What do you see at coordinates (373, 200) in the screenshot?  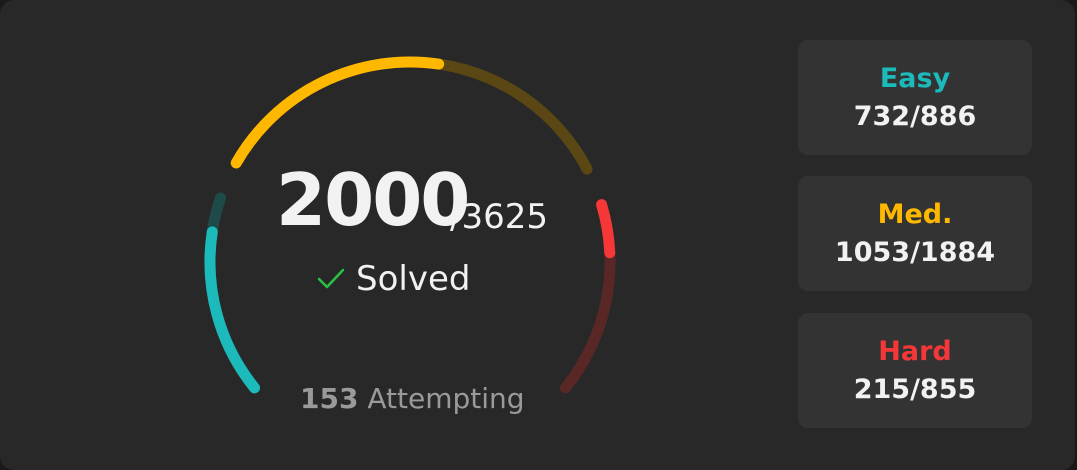 I see `solved-count: 2000` at bounding box center [373, 200].